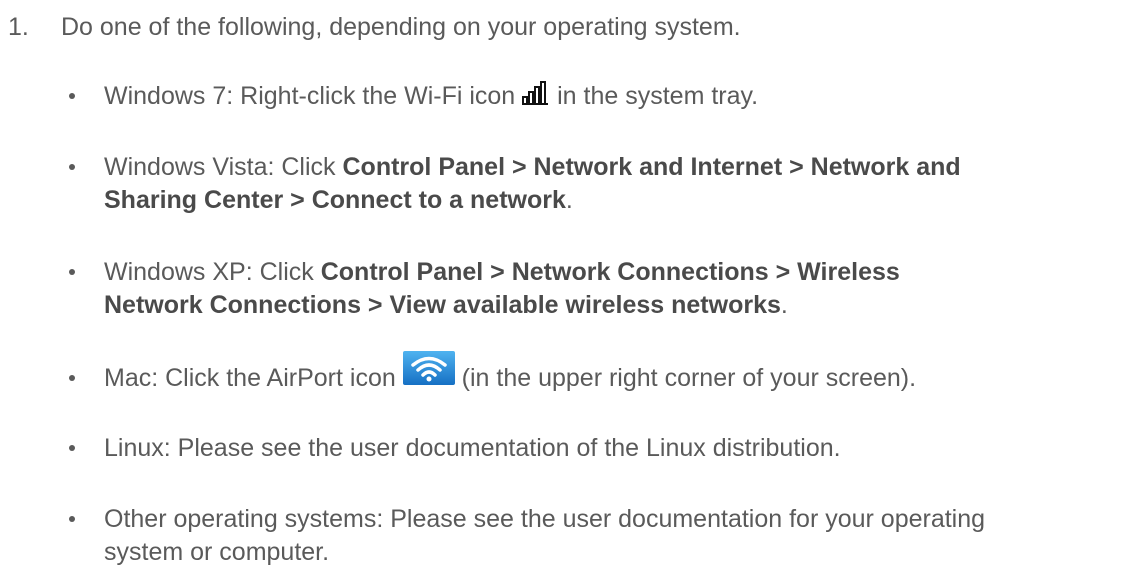 The height and width of the screenshot is (573, 1139). I want to click on windows7-text-suffix: in the system tray., so click(658, 96).